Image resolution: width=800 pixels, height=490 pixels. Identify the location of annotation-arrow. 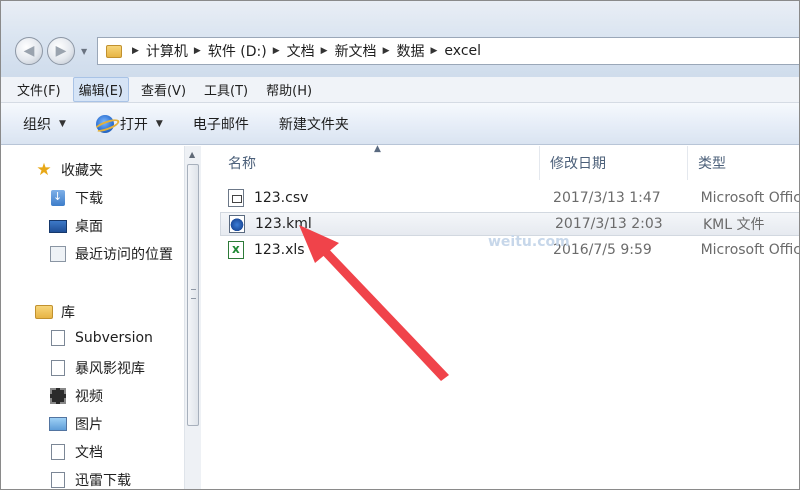
(374, 303).